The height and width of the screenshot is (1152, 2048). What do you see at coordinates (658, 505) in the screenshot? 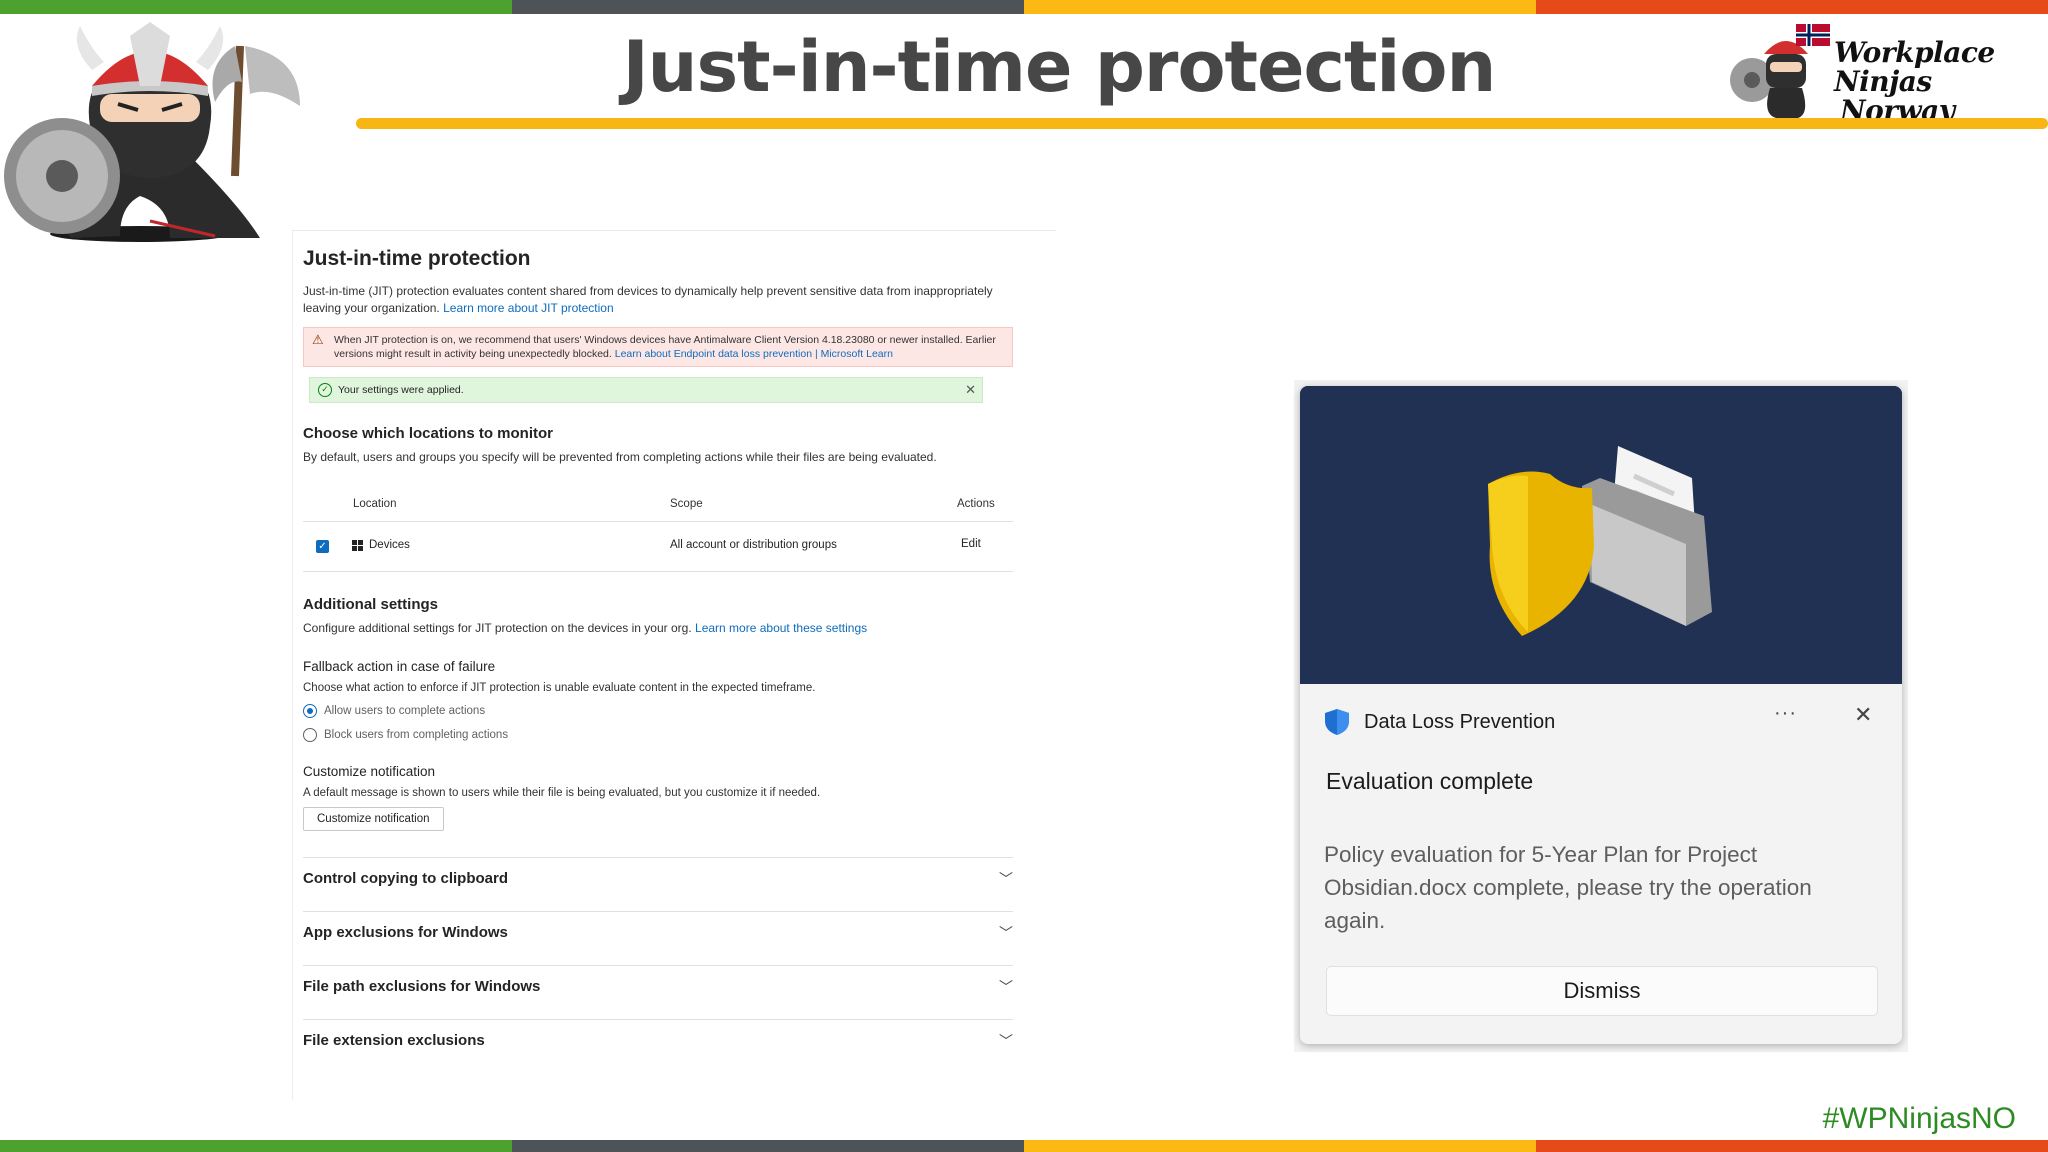
I see `table-header: Location Scope Actions` at bounding box center [658, 505].